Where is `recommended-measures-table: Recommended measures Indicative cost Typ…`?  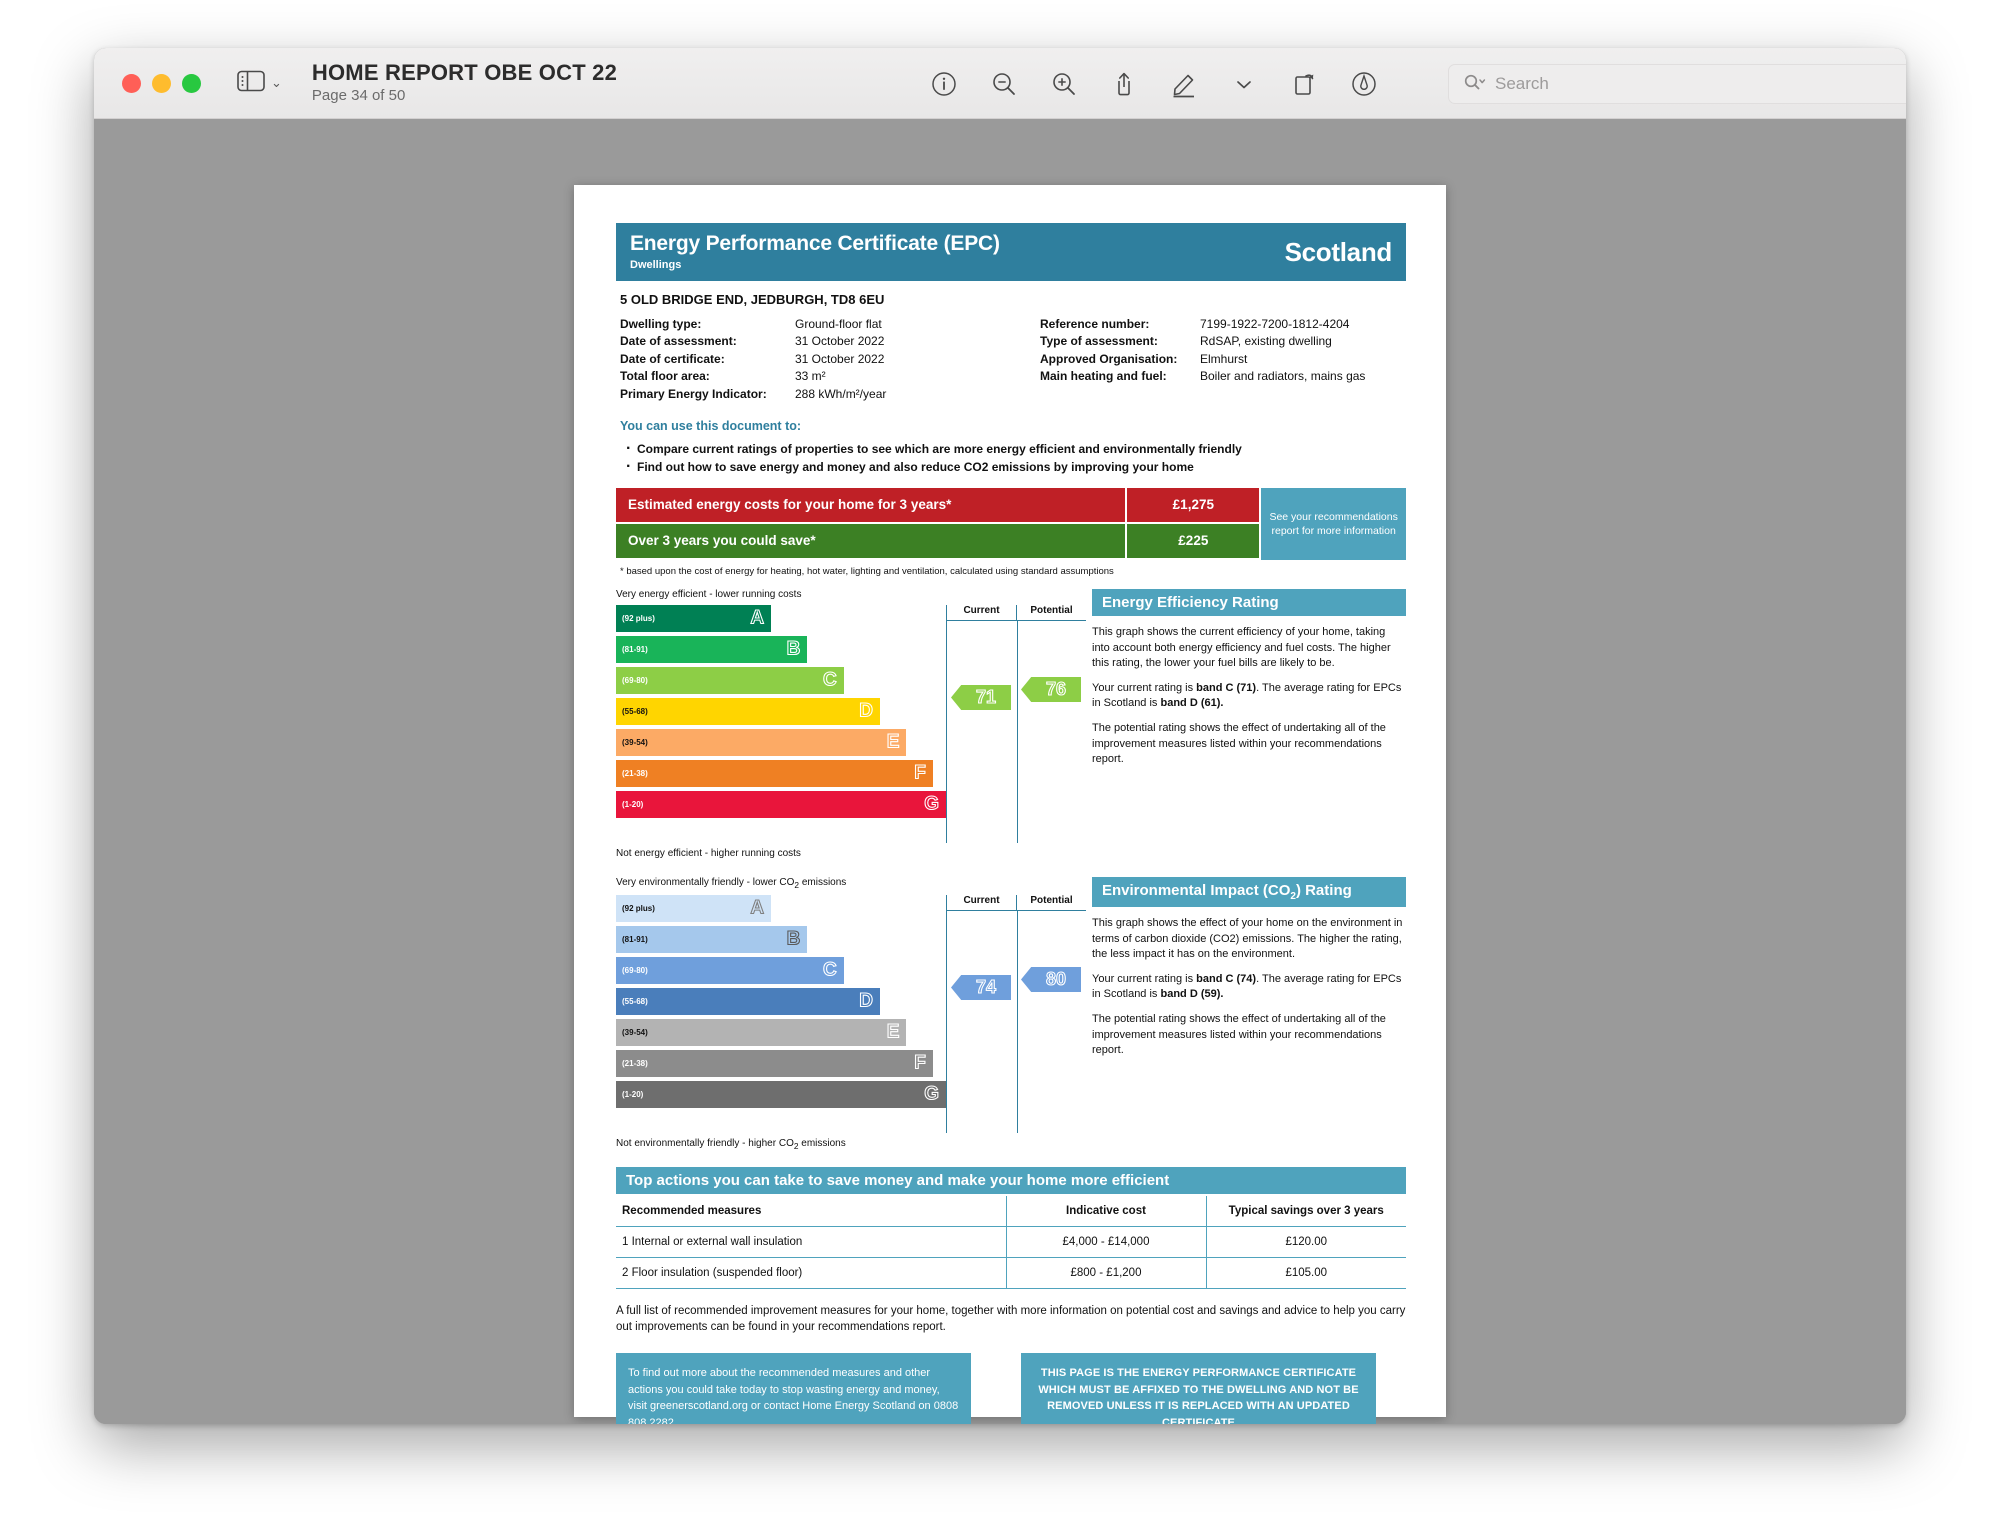 recommended-measures-table: Recommended measures Indicative cost Typ… is located at coordinates (1011, 1242).